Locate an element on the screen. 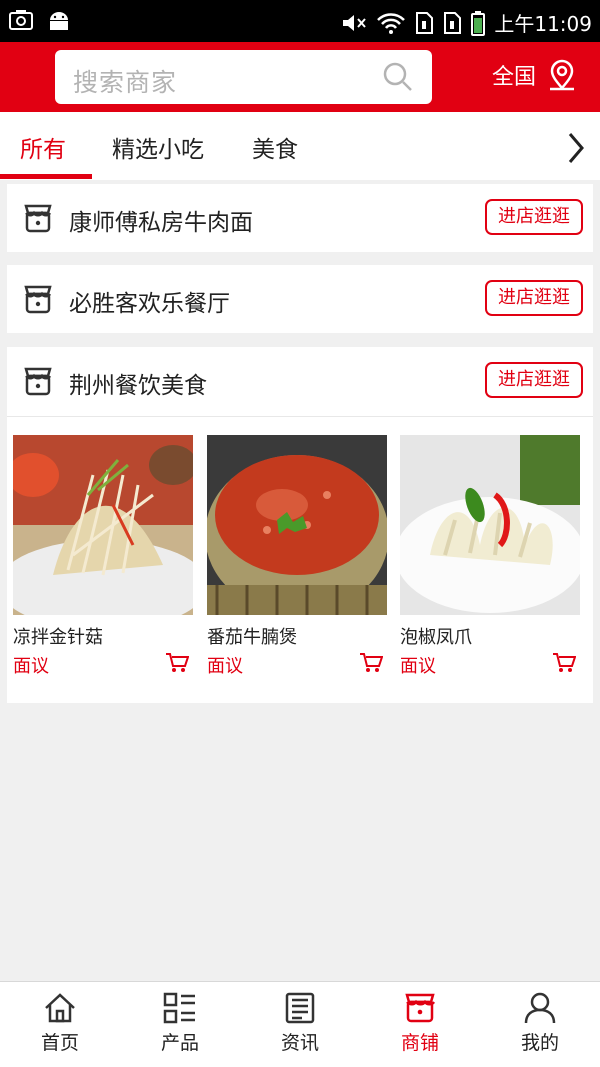  product-name: 泡椒凤爪 is located at coordinates (436, 637).